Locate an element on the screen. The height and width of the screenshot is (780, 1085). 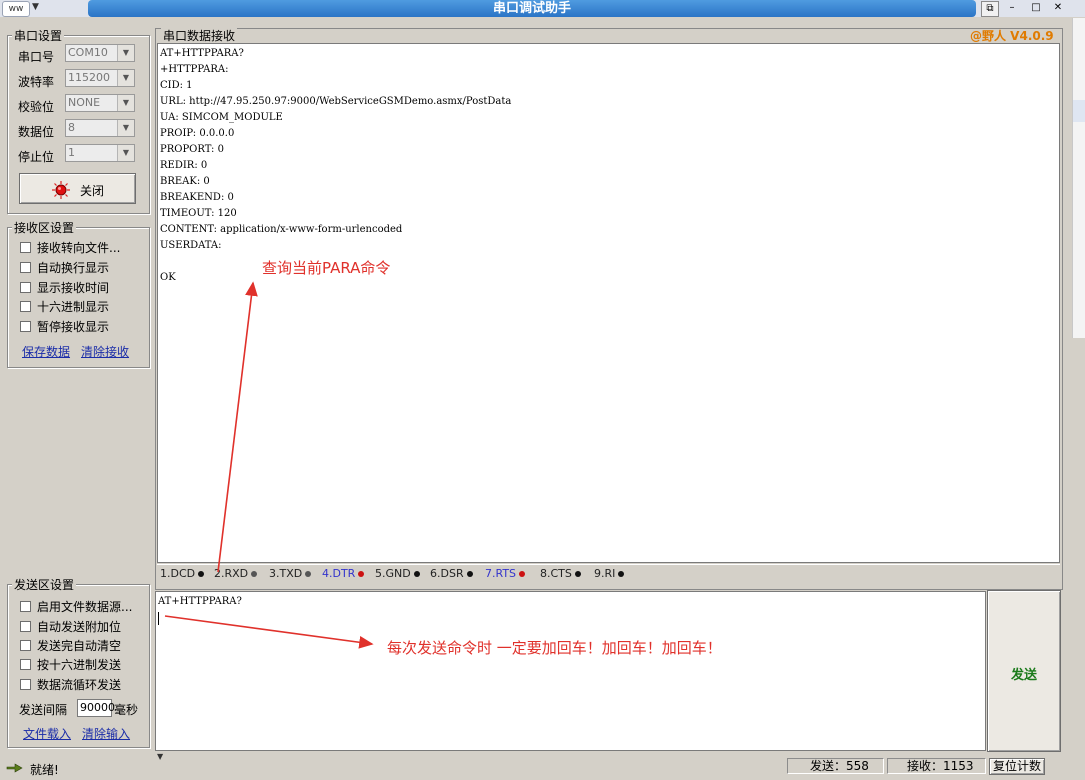
annotation-query: 查询当前PARA命令 is located at coordinates (326, 268).